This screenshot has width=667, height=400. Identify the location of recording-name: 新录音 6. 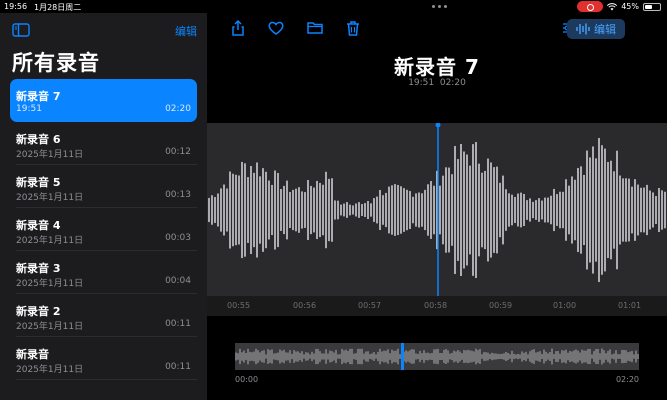
(38, 139).